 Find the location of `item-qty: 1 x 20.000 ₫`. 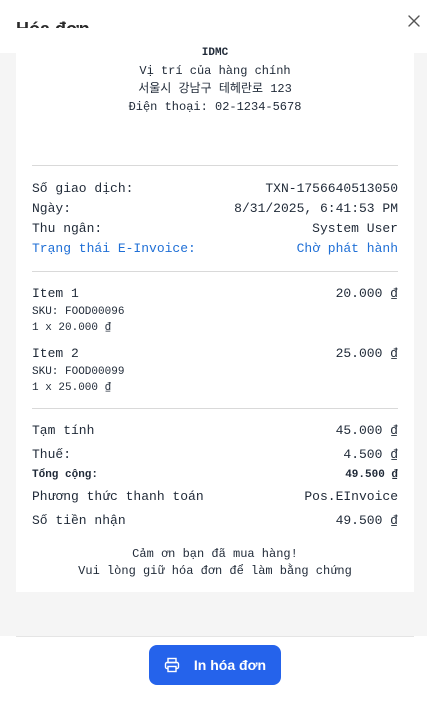

item-qty: 1 x 20.000 ₫ is located at coordinates (72, 328).